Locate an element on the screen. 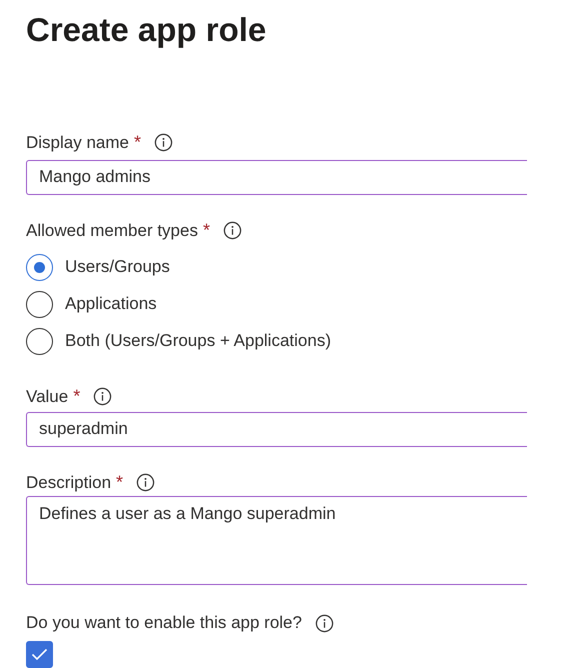 This screenshot has height=668, width=567. check-icon is located at coordinates (39, 655).